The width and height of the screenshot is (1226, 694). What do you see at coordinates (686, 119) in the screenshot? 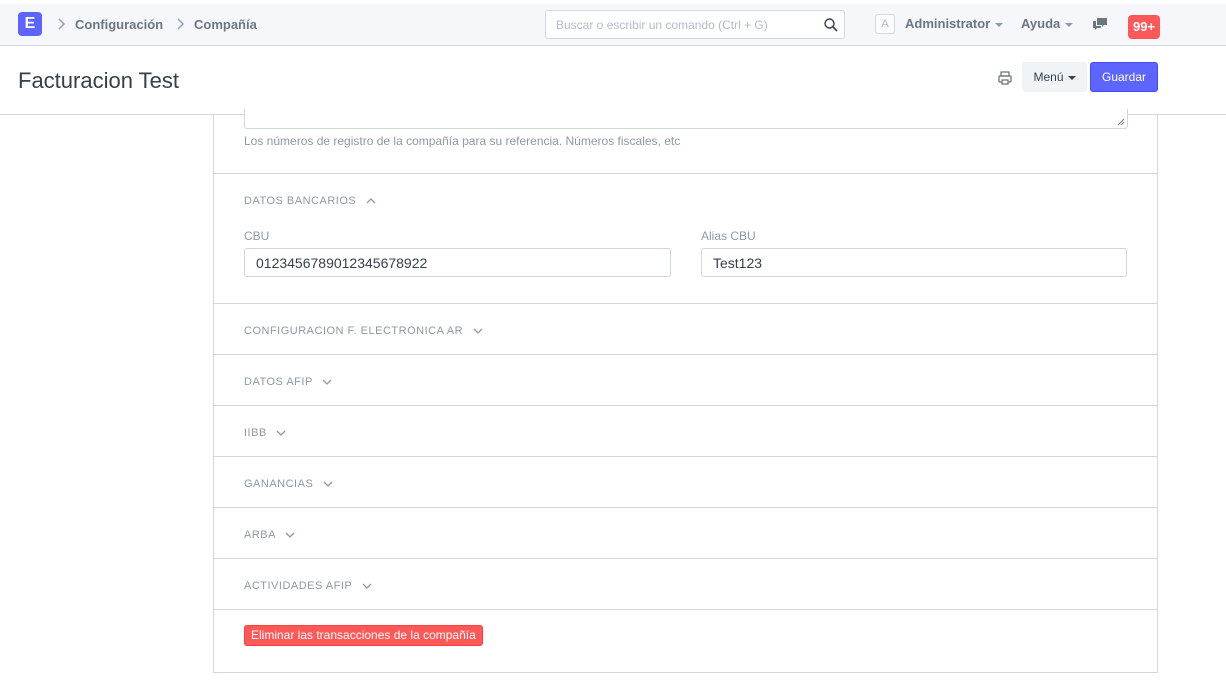
I see `registration-details-textarea` at bounding box center [686, 119].